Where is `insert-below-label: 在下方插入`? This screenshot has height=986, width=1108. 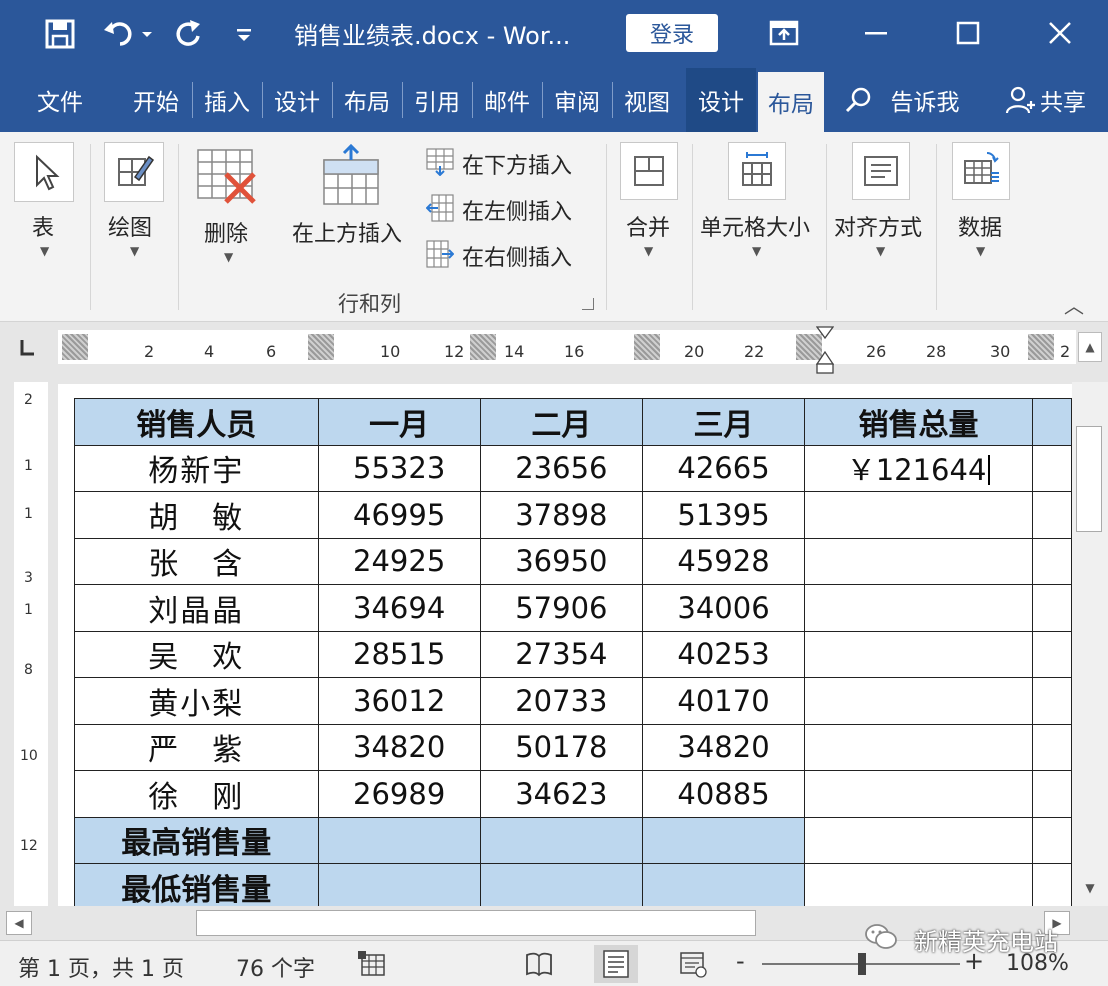 insert-below-label: 在下方插入 is located at coordinates (517, 164).